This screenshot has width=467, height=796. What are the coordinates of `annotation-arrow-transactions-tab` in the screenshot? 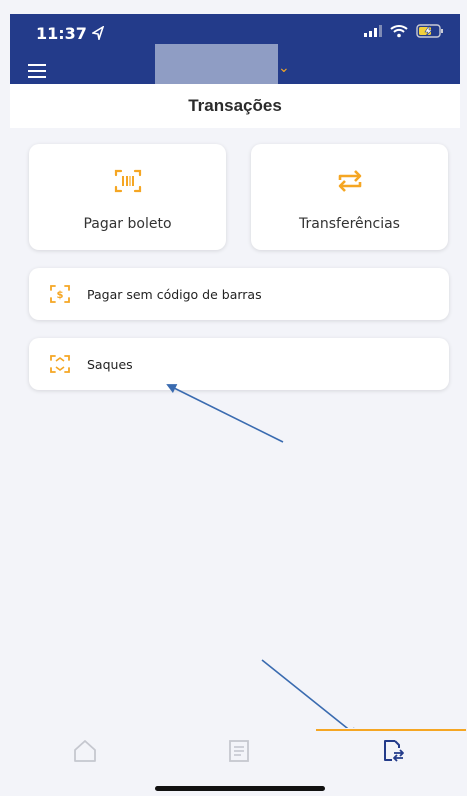 It's located at (310, 698).